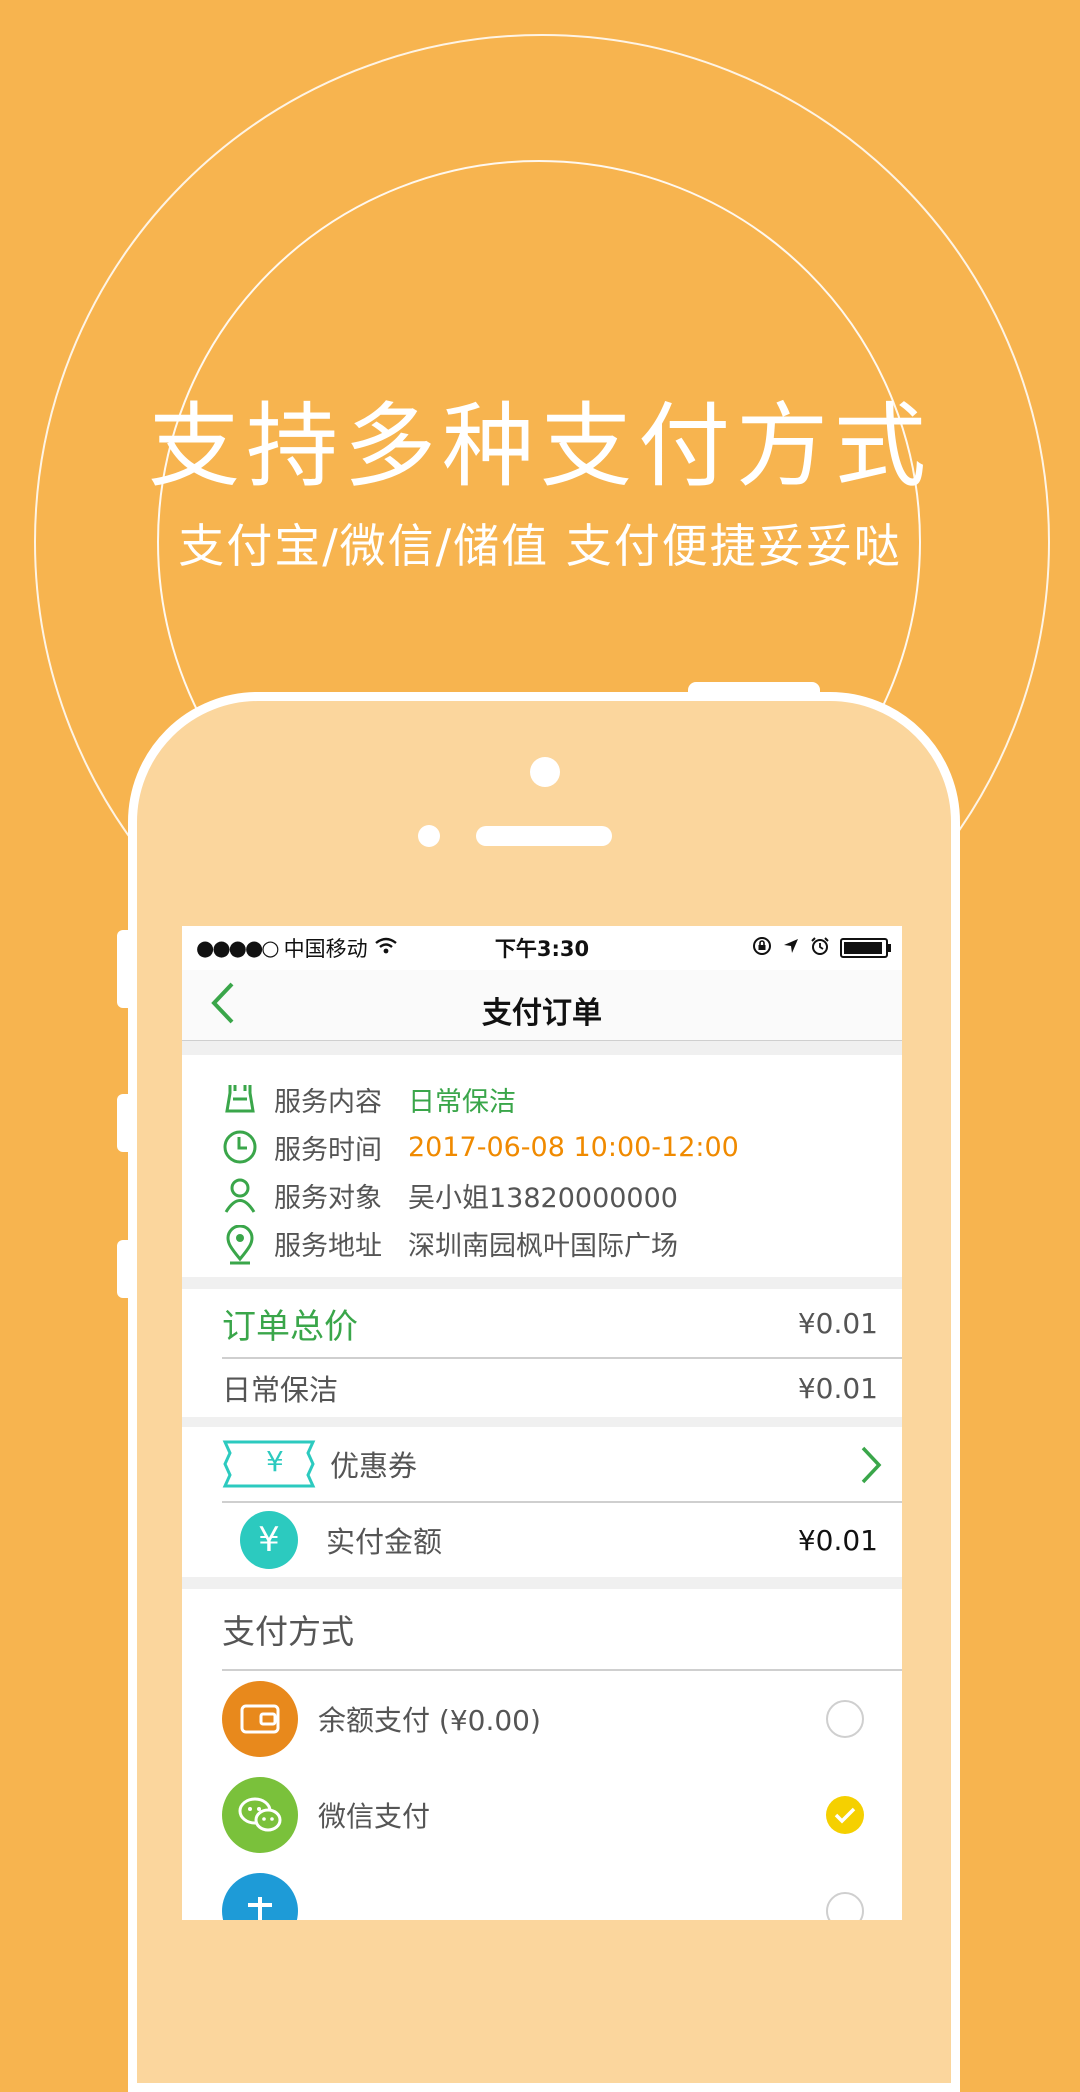 Image resolution: width=1080 pixels, height=2092 pixels. I want to click on order-total-row: 订单总价 ¥0.01, so click(542, 1323).